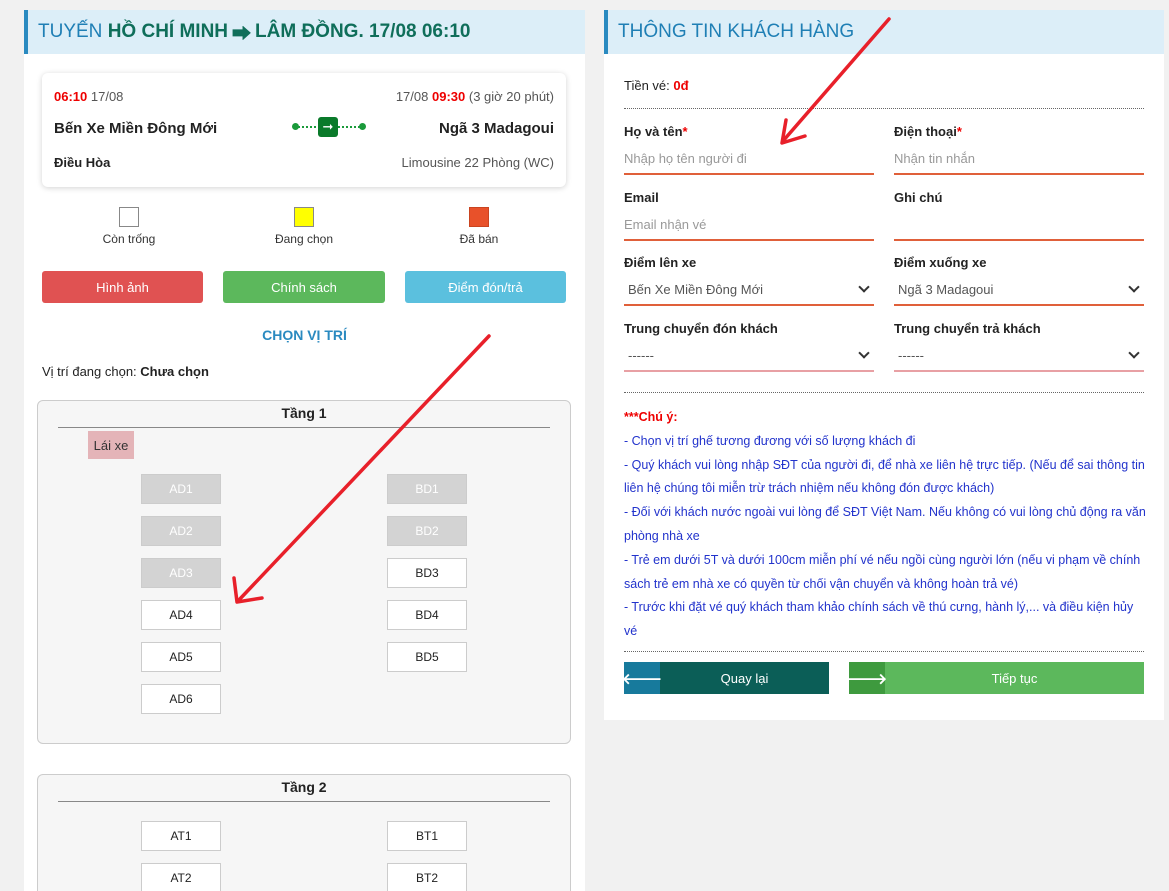 This screenshot has height=891, width=1169. I want to click on seat-BT2: BT2, so click(427, 877).